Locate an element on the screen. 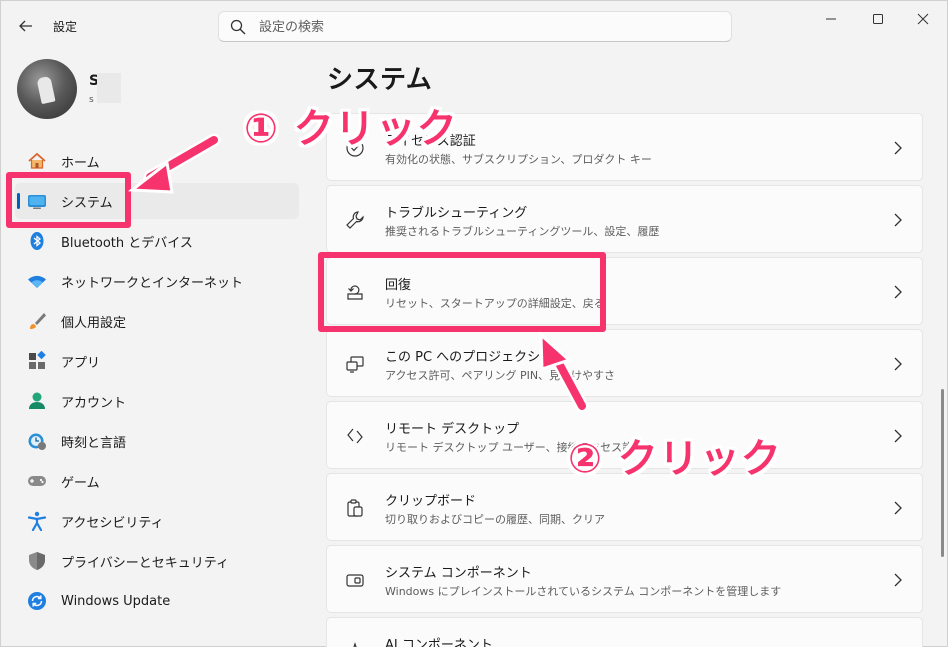 The height and width of the screenshot is (647, 948). home-icon is located at coordinates (37, 161).